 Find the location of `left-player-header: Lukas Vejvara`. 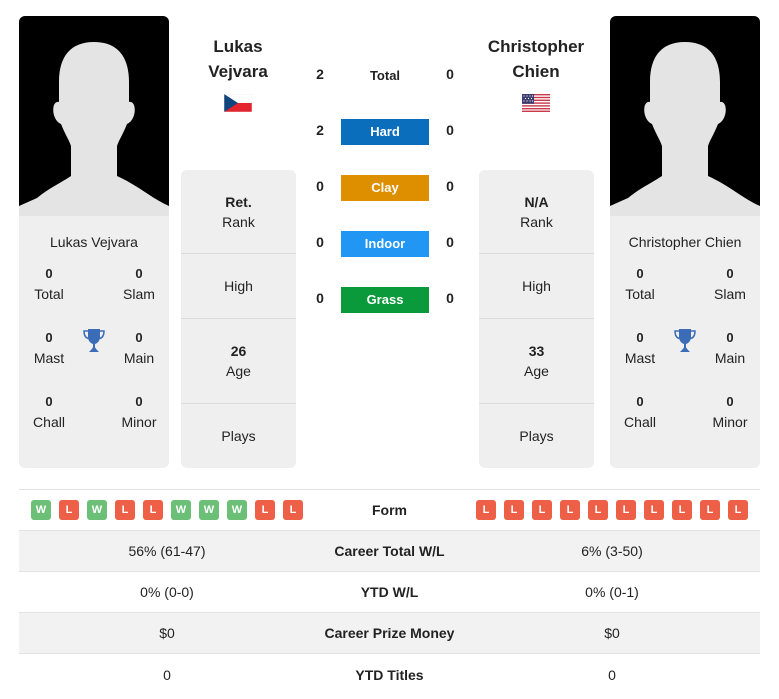

left-player-header: Lukas Vejvara is located at coordinates (238, 73).